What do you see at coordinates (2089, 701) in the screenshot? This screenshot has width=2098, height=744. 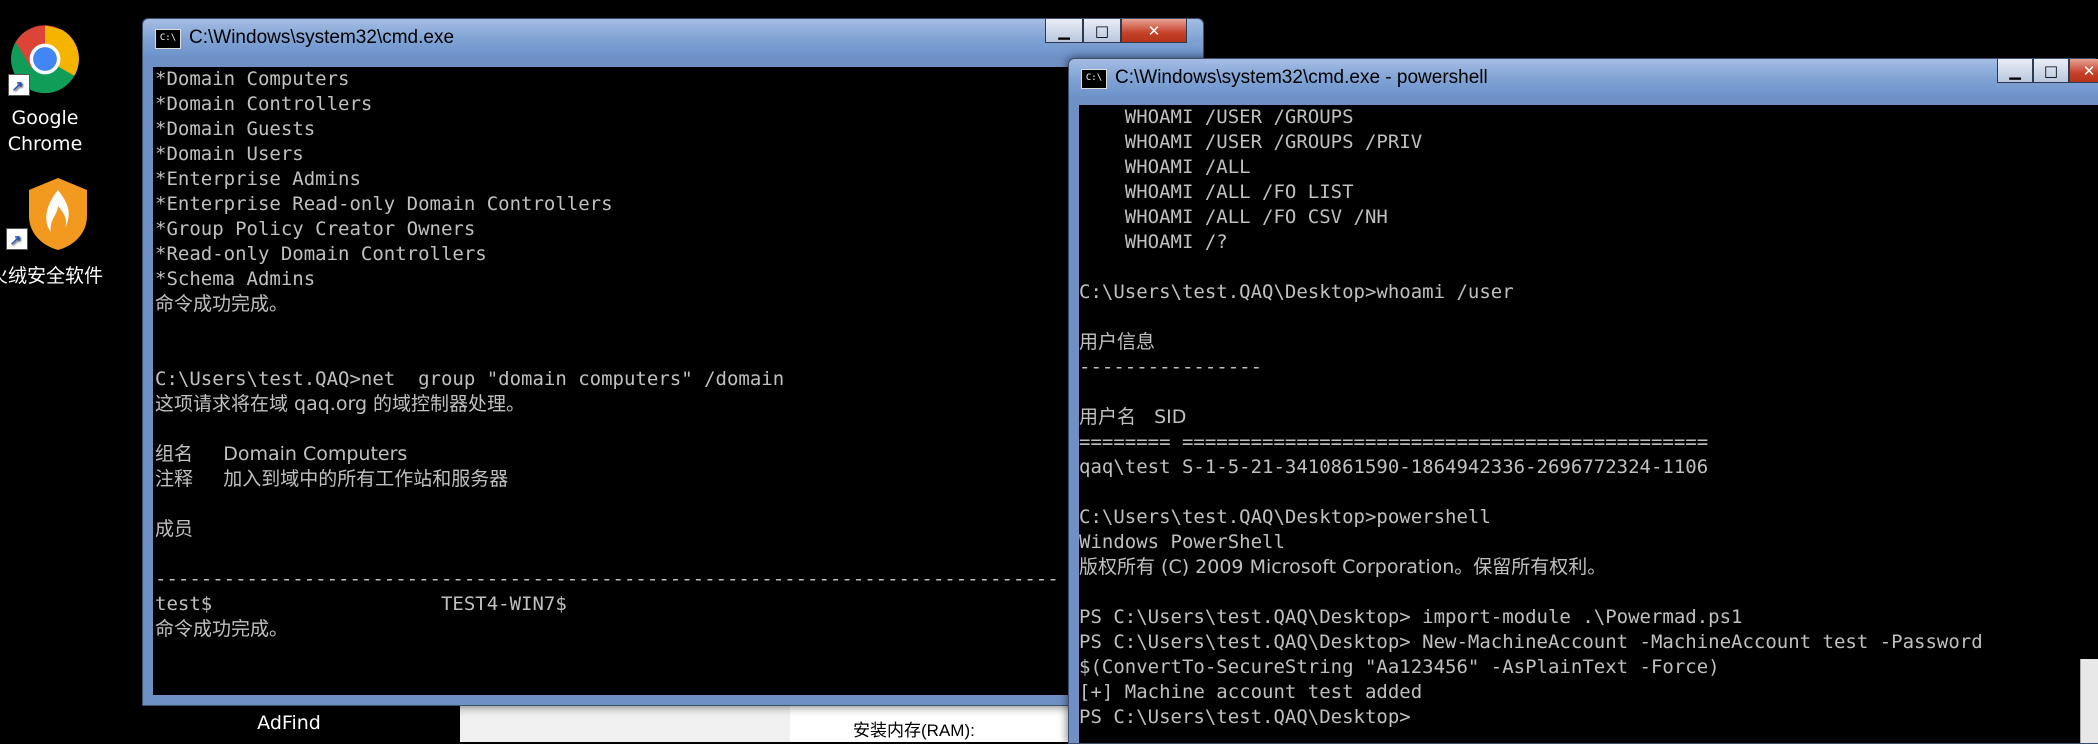 I see `powershell-scrollbar` at bounding box center [2089, 701].